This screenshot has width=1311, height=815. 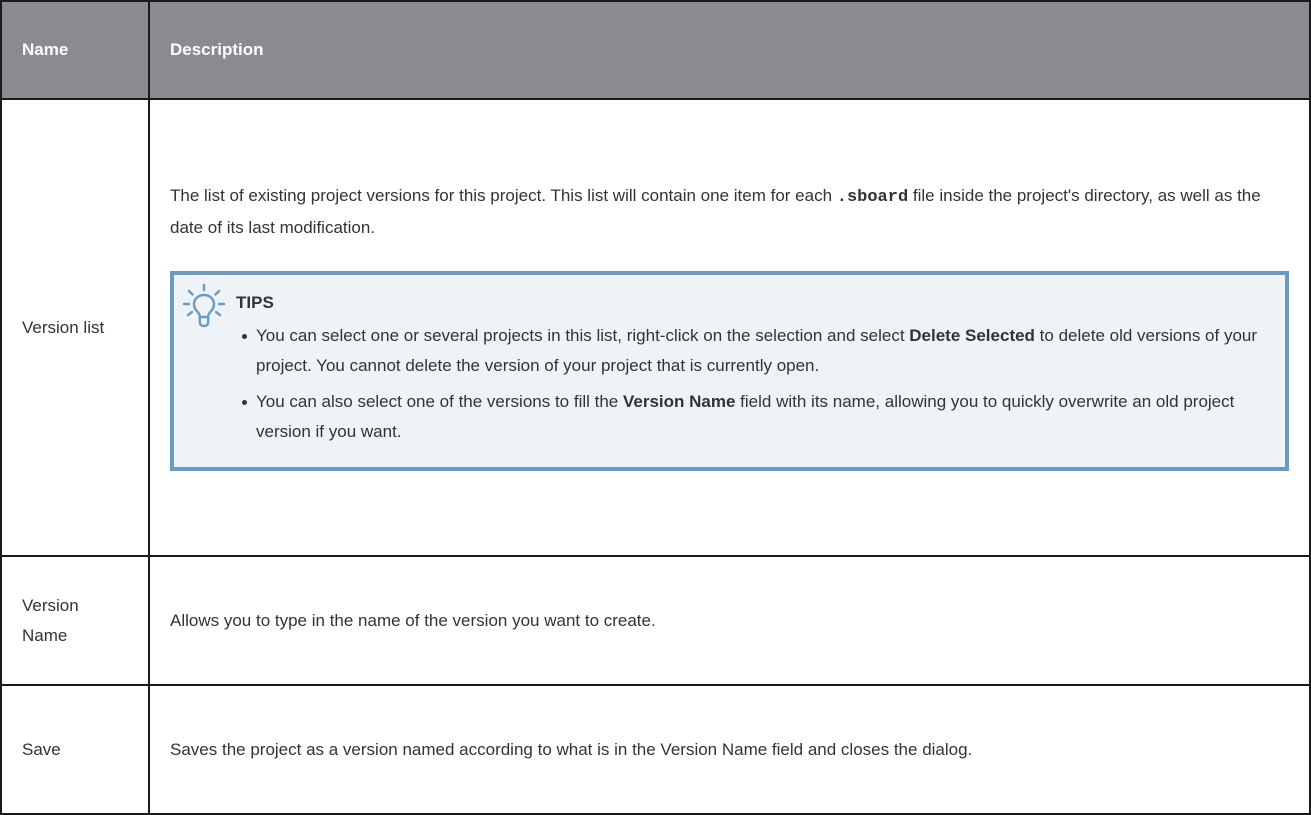 I want to click on tips-title: TIPS, so click(x=255, y=302).